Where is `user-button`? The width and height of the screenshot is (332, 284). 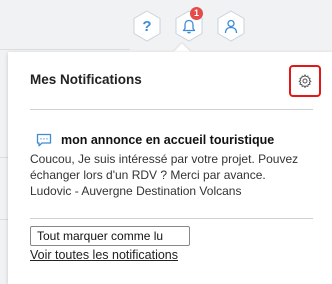 user-button is located at coordinates (231, 26).